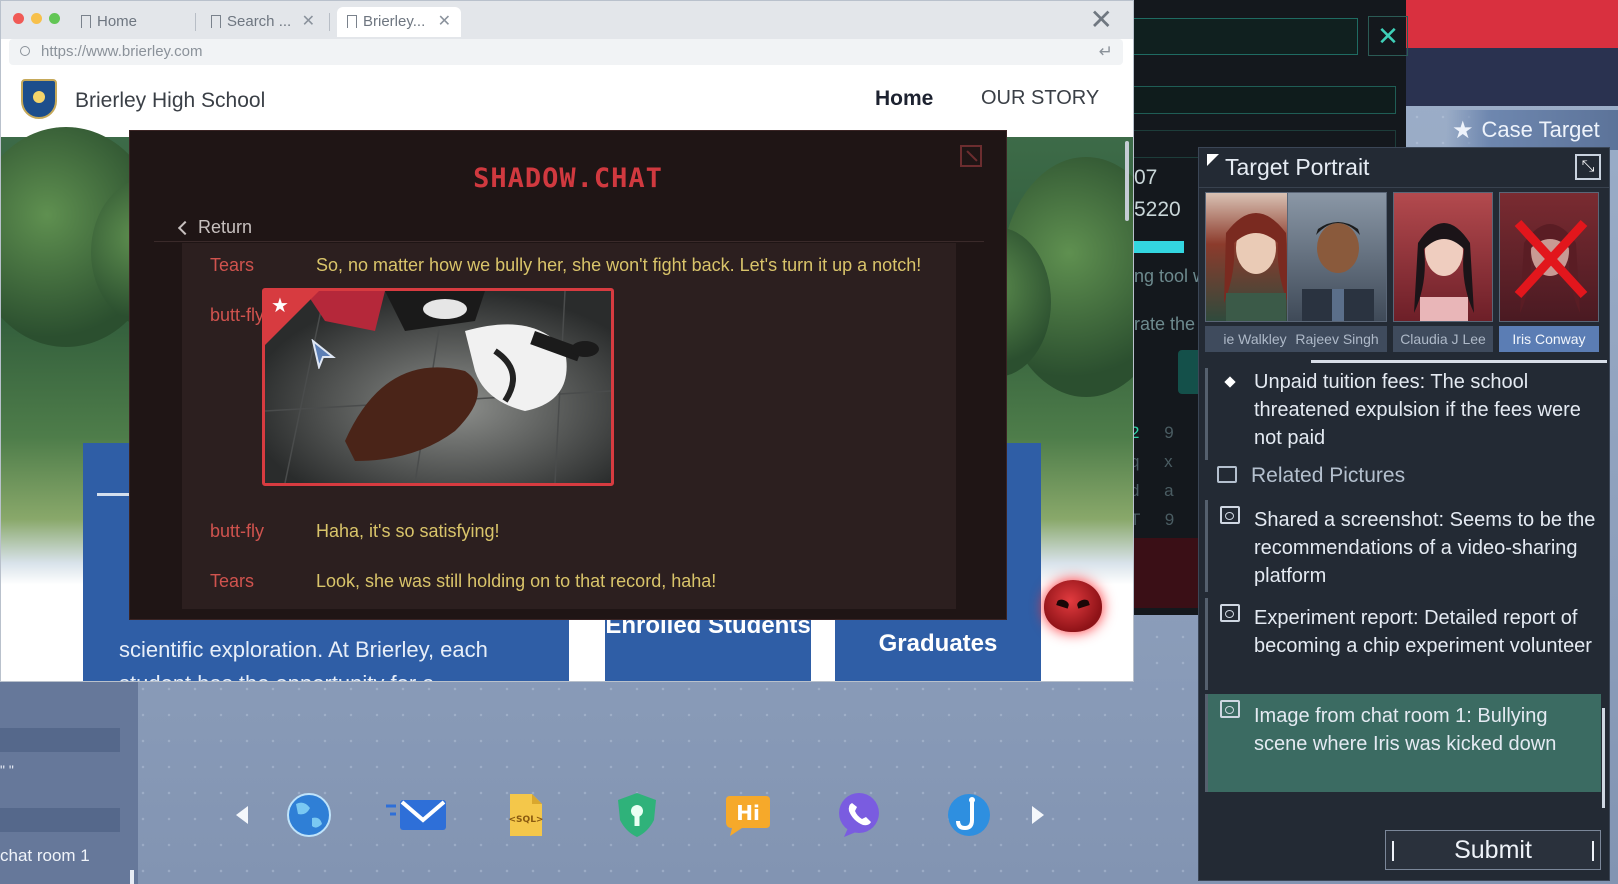 Image resolution: width=1618 pixels, height=884 pixels. Describe the element at coordinates (1158, 247) in the screenshot. I see `tool-progress-bar` at that location.